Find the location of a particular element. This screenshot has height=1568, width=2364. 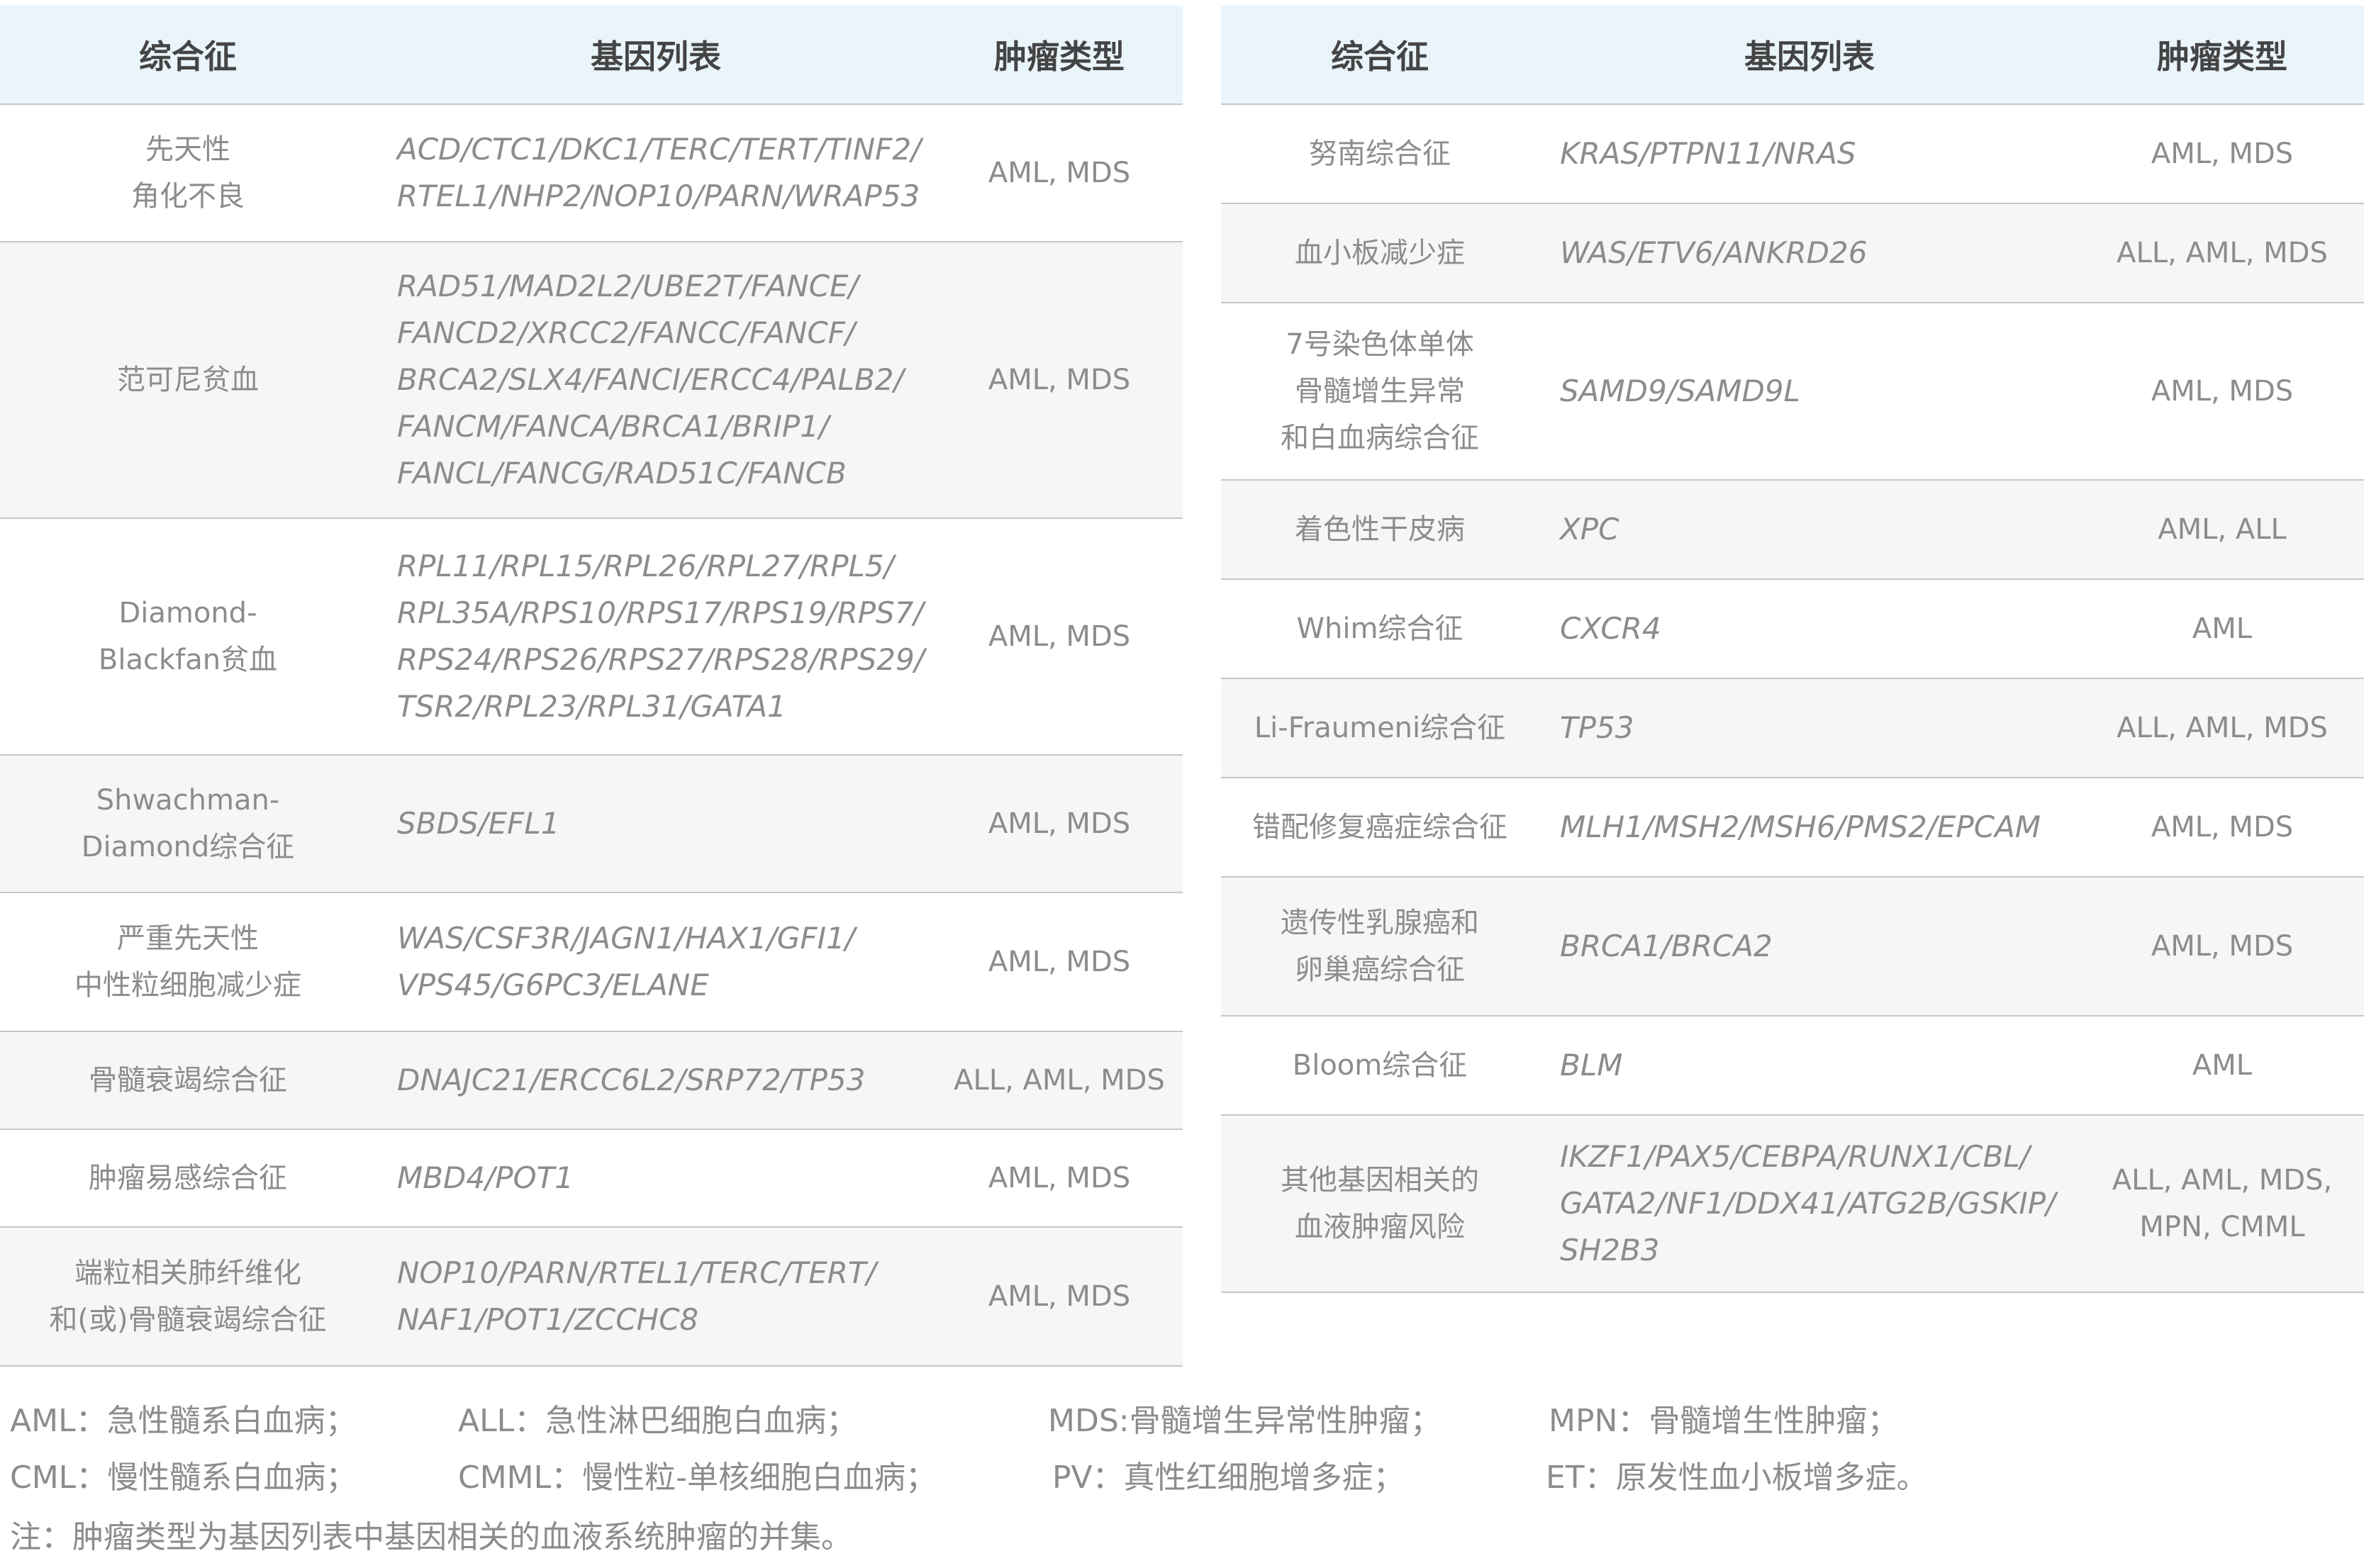

genes-cell-line: ACD/CTC1/DKC1/TERC/TERT/TINF2/ is located at coordinates (659, 149).